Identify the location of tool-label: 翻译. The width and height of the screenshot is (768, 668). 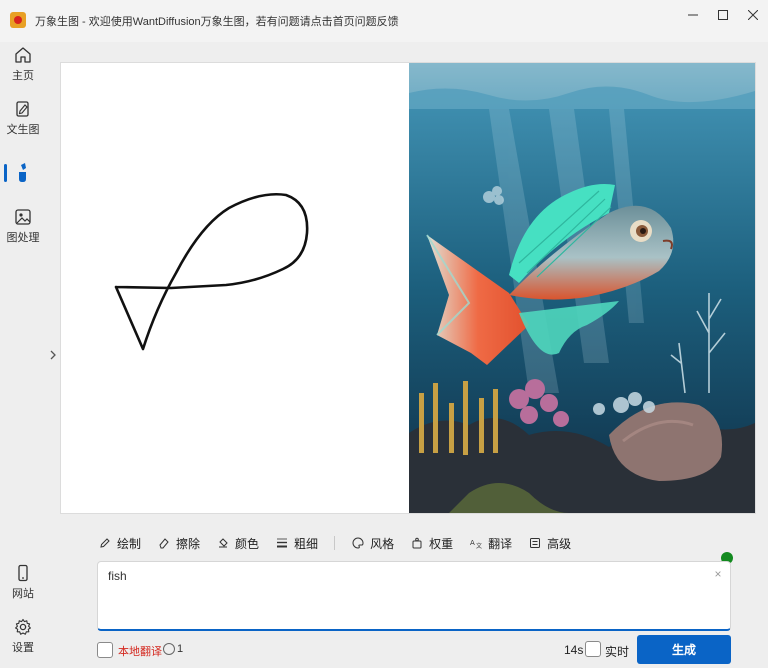
(500, 543).